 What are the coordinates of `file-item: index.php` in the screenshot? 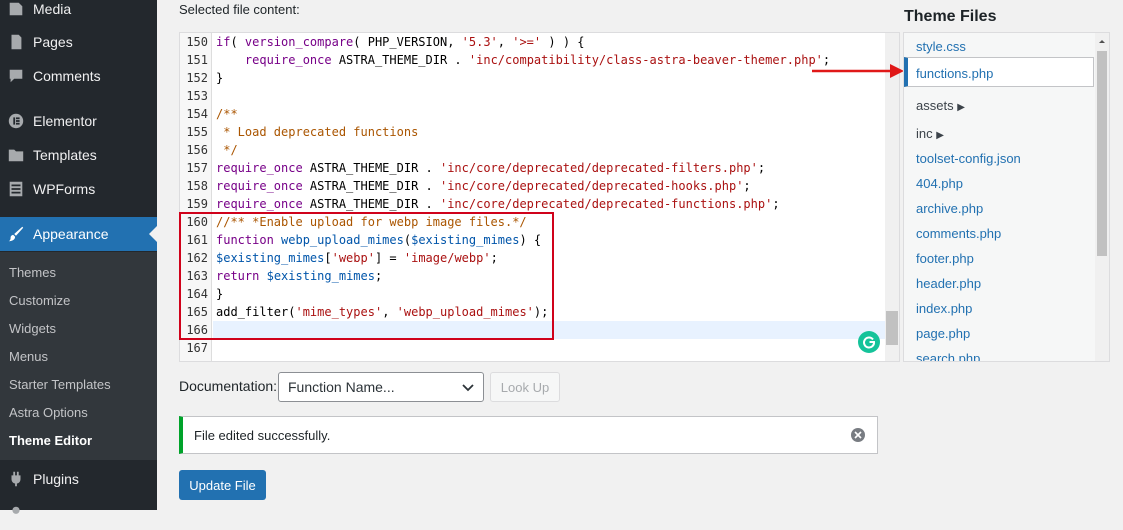 It's located at (944, 308).